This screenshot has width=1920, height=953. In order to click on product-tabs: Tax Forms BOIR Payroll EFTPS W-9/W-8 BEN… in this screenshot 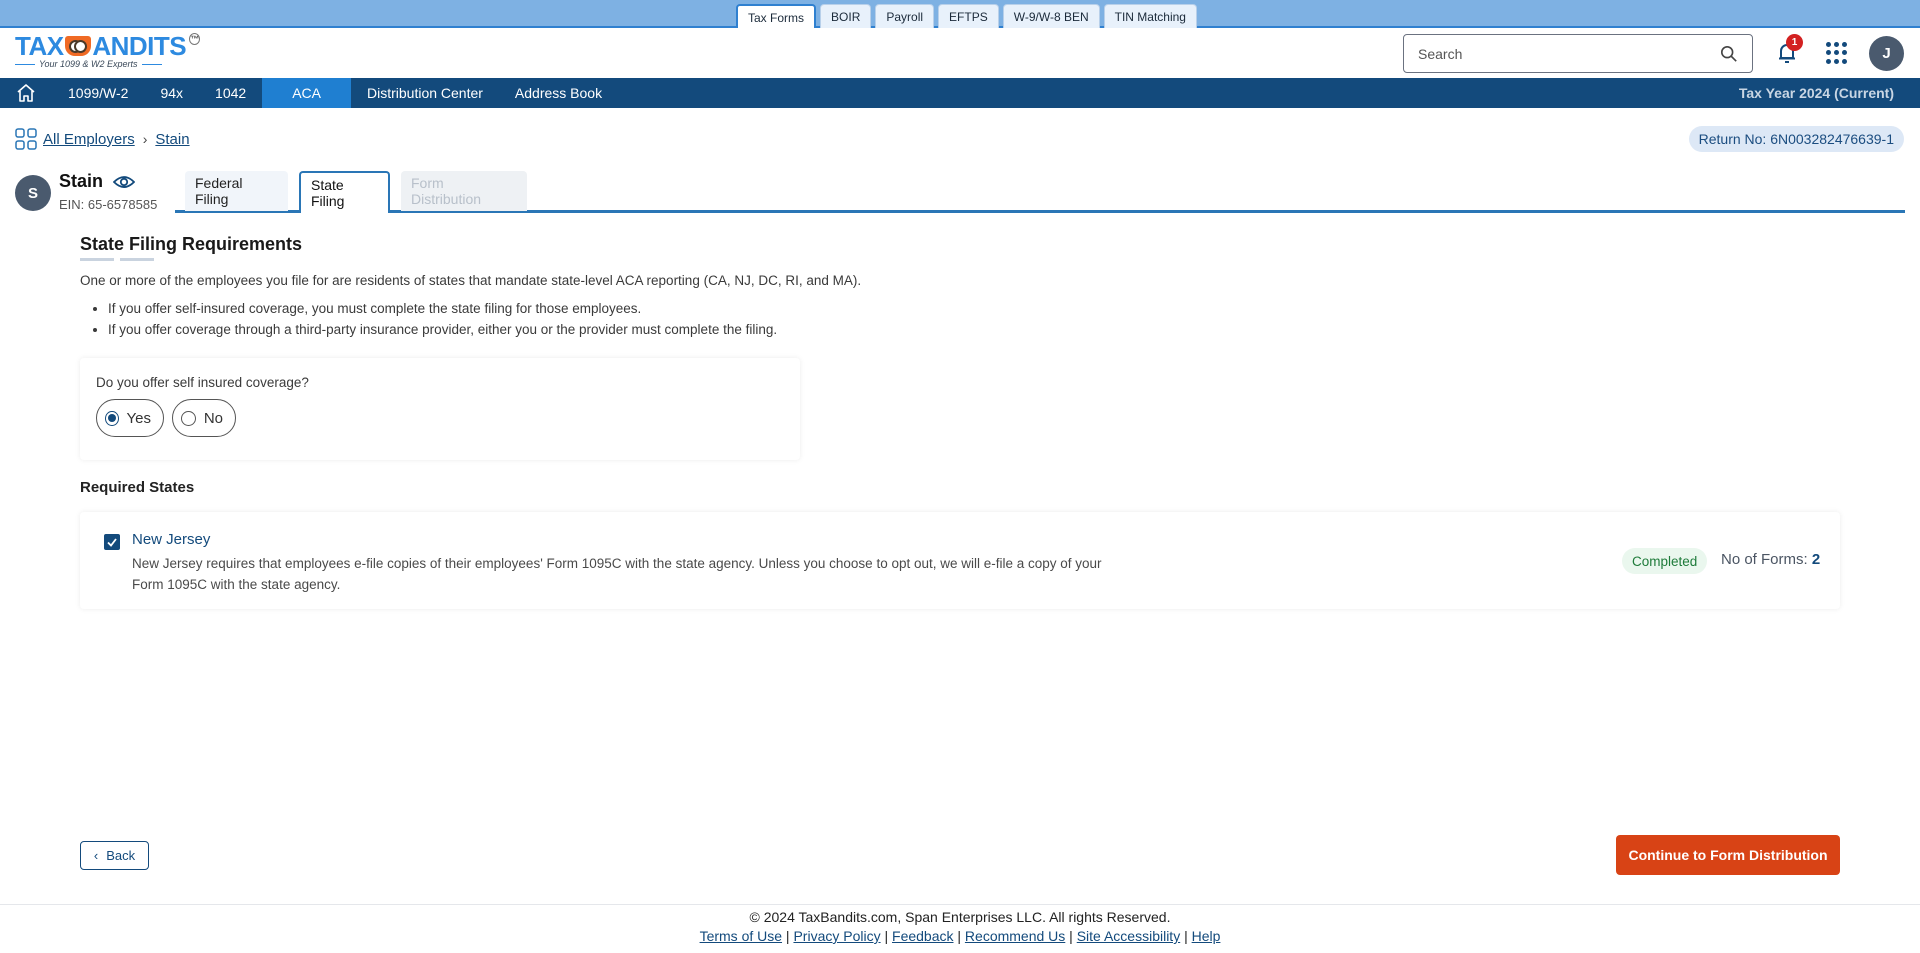, I will do `click(966, 17)`.